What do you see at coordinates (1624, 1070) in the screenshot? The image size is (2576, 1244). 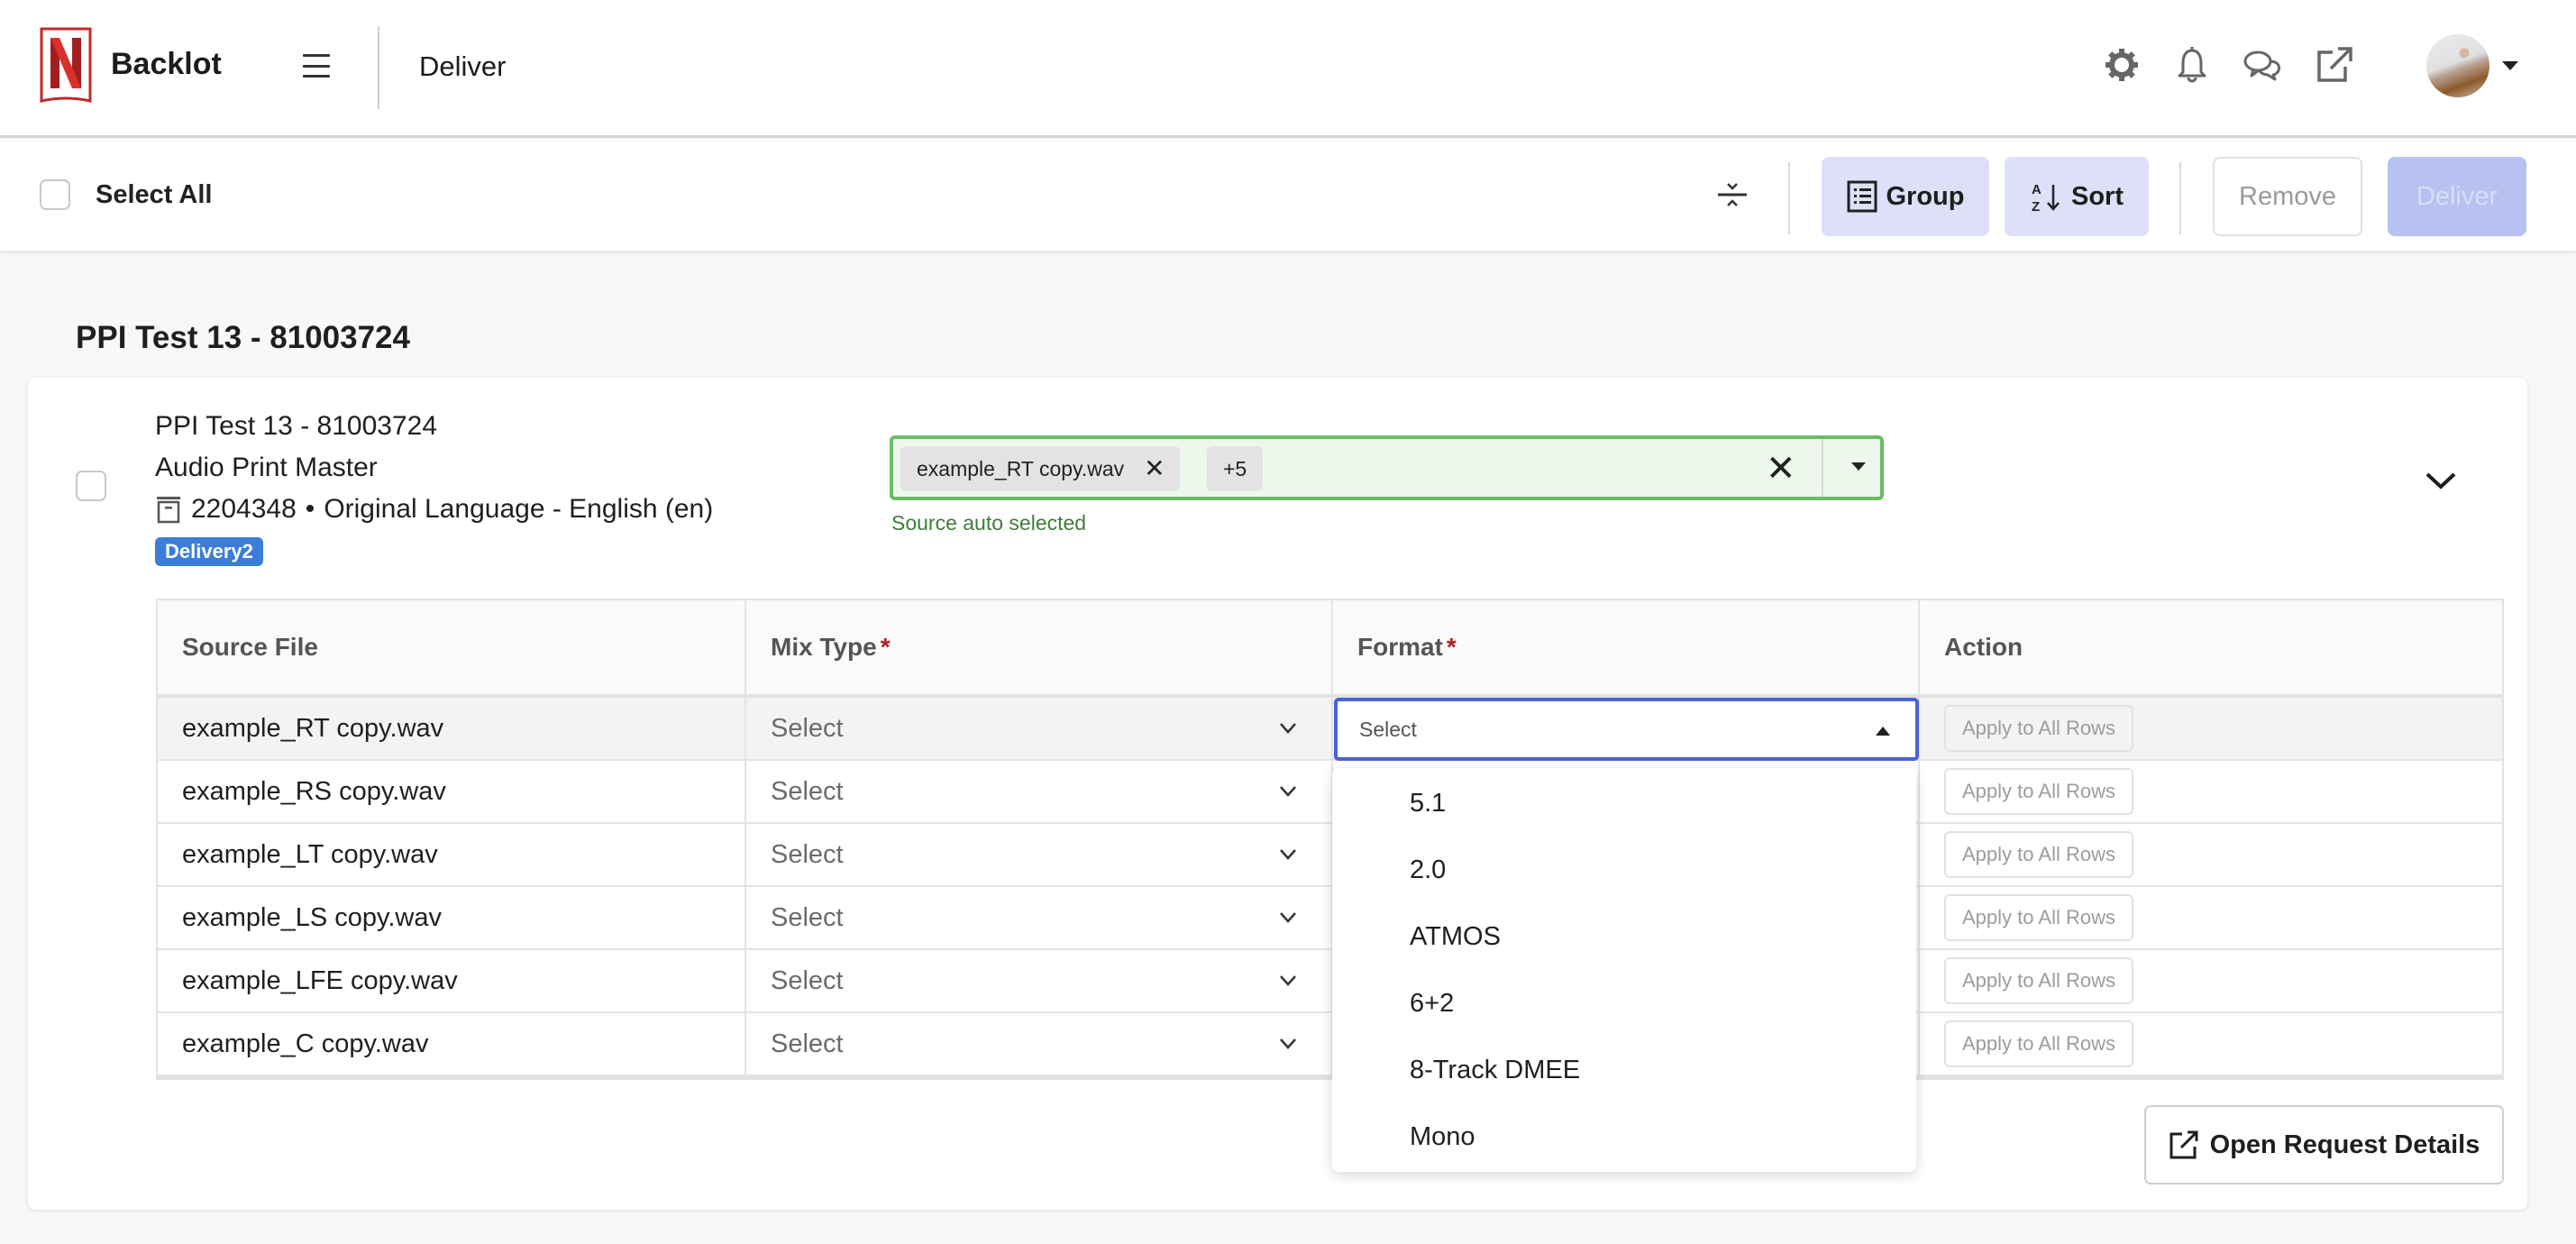 I see `format-option: 8-Track DMEE` at bounding box center [1624, 1070].